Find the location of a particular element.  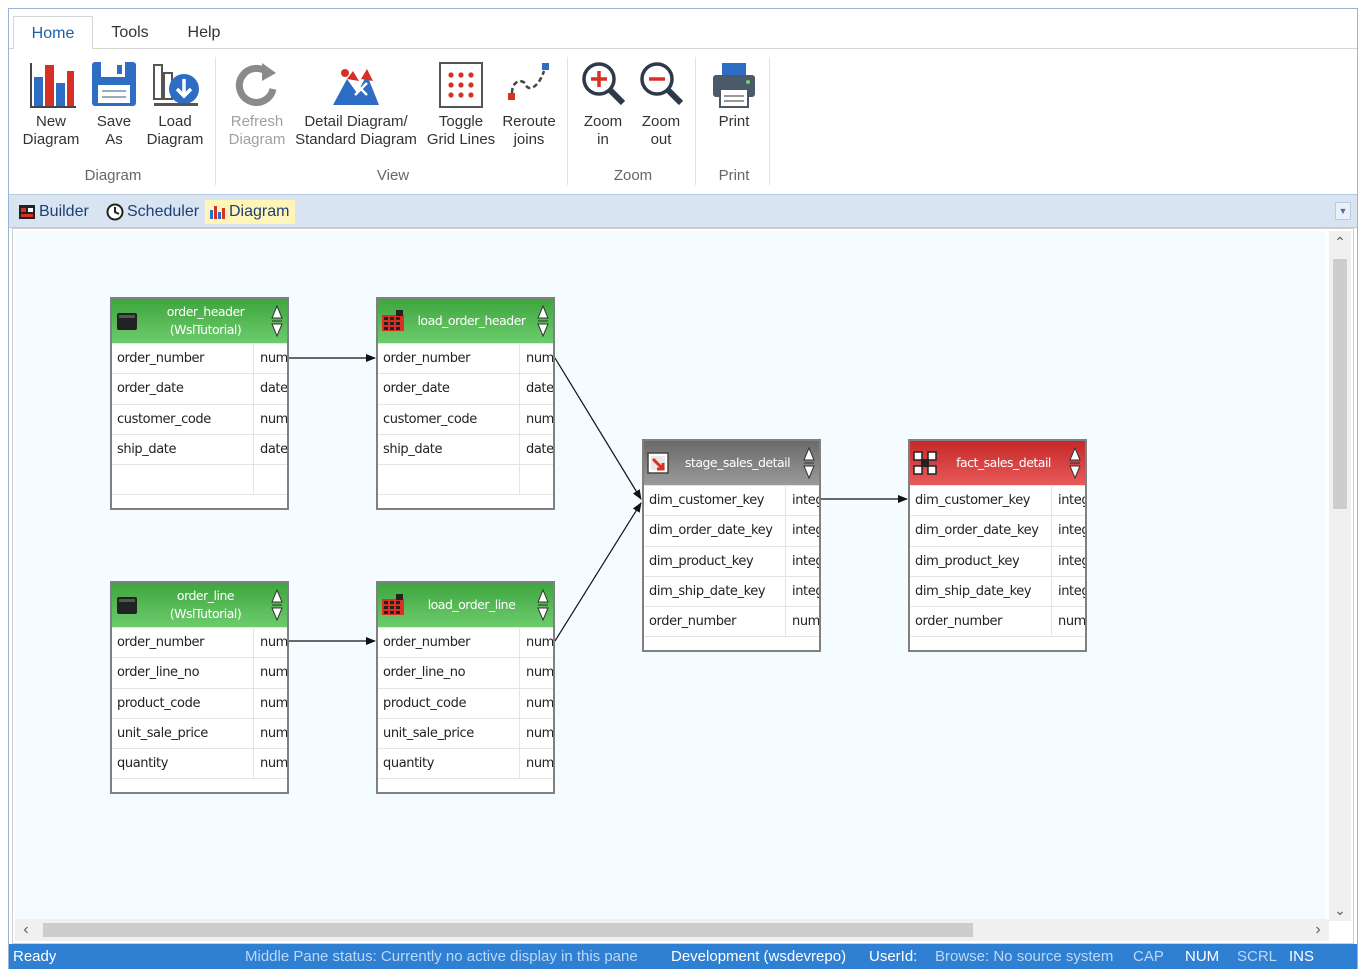

ribbon-separator is located at coordinates (215, 121).